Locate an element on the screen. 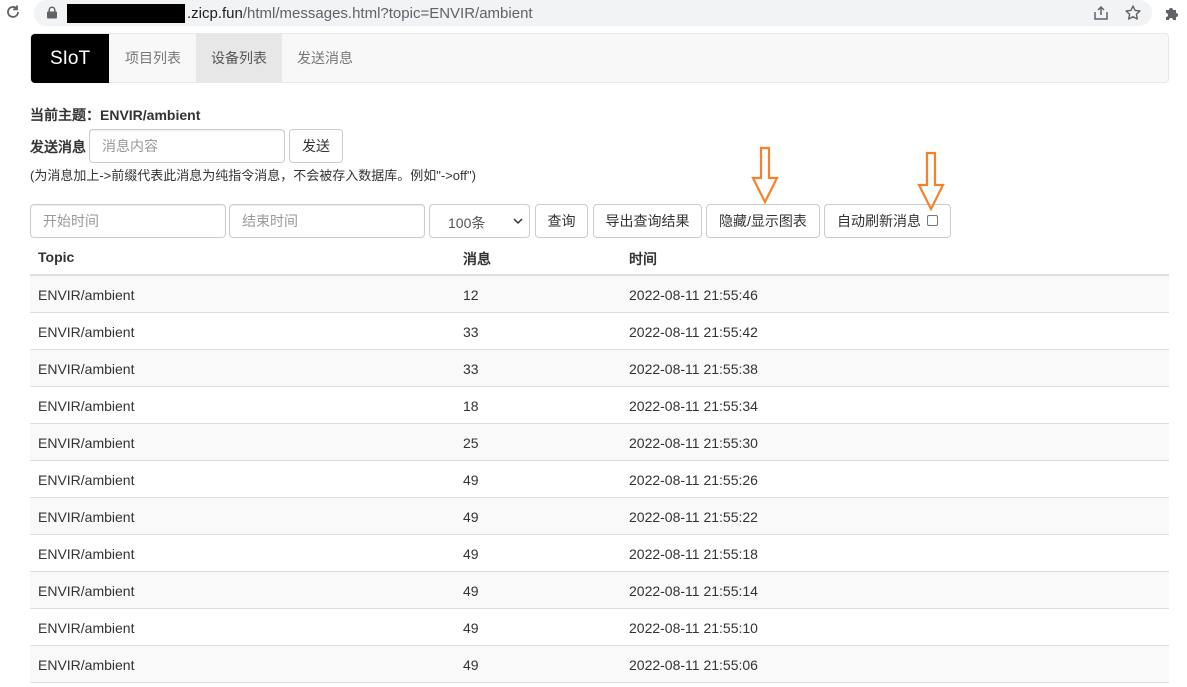 This screenshot has height=687, width=1187. brand-logo: SIoT is located at coordinates (70, 58).